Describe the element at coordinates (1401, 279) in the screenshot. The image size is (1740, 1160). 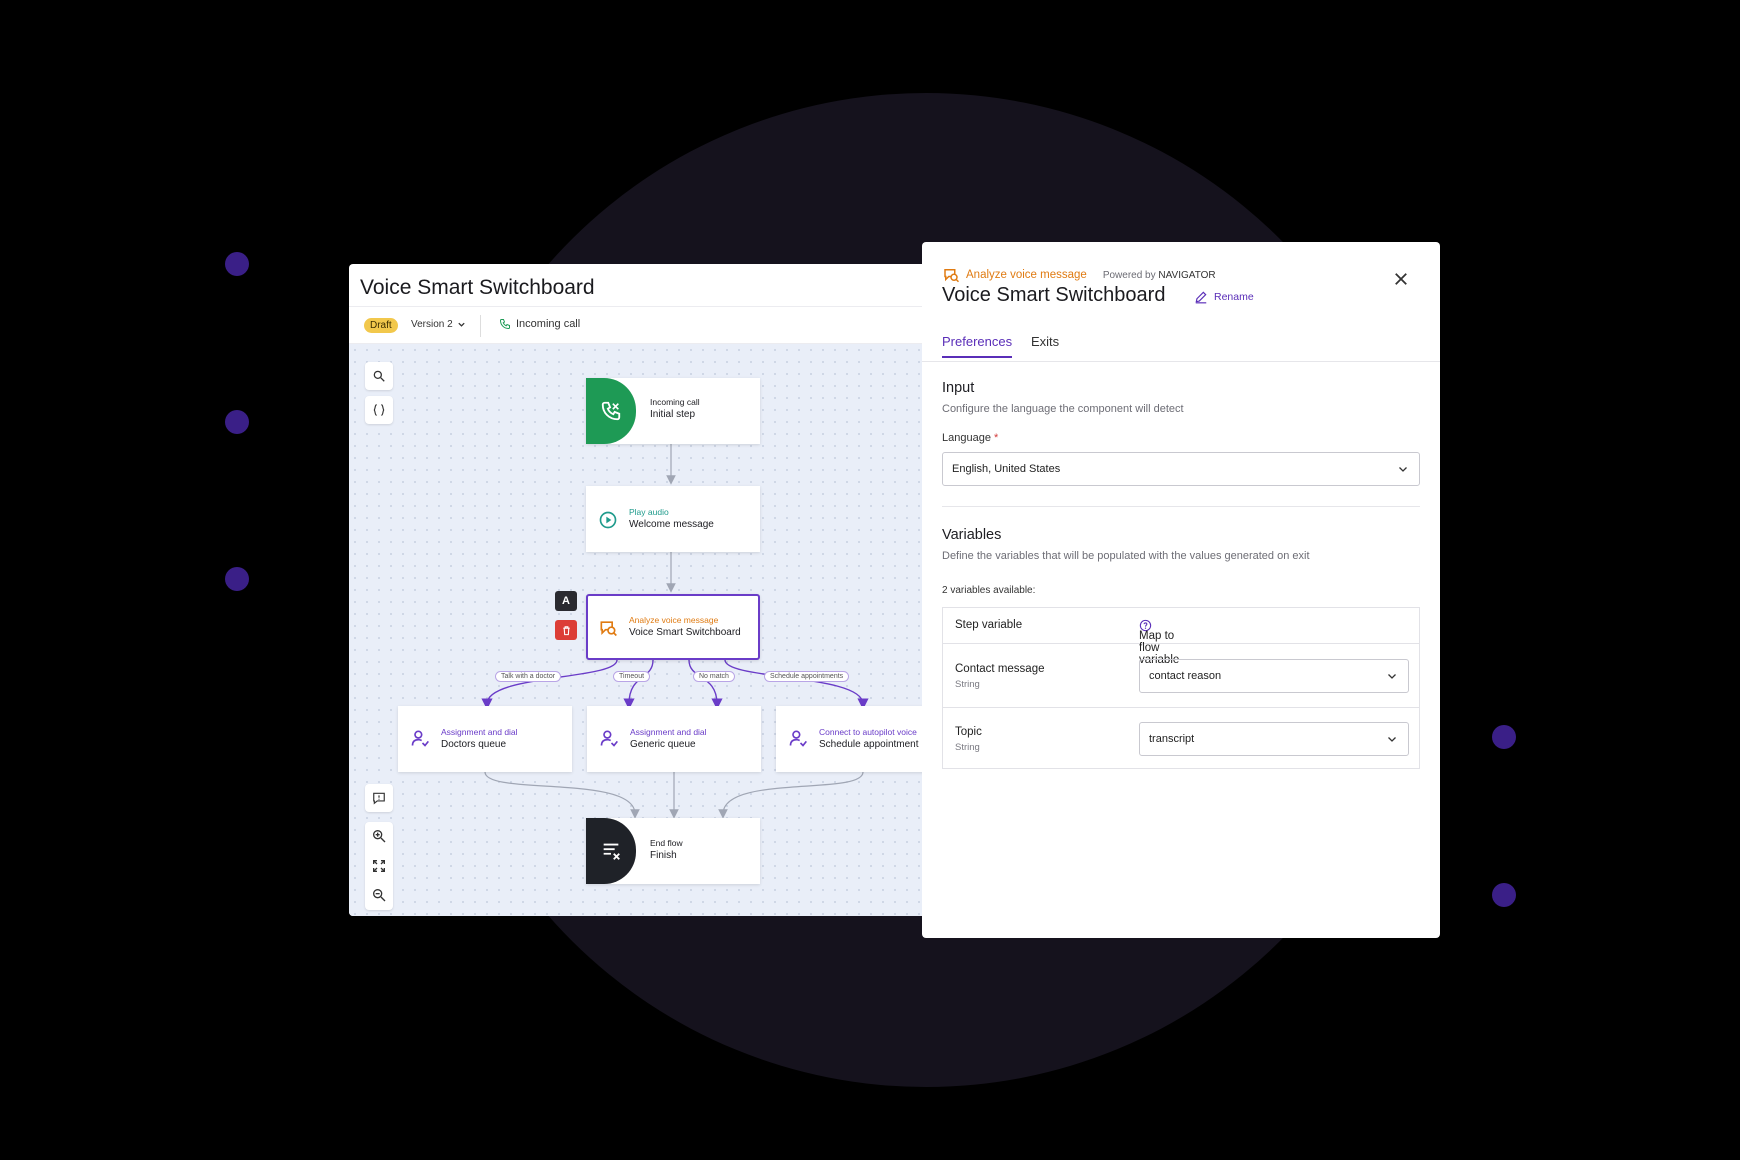
I see `close-icon` at that location.